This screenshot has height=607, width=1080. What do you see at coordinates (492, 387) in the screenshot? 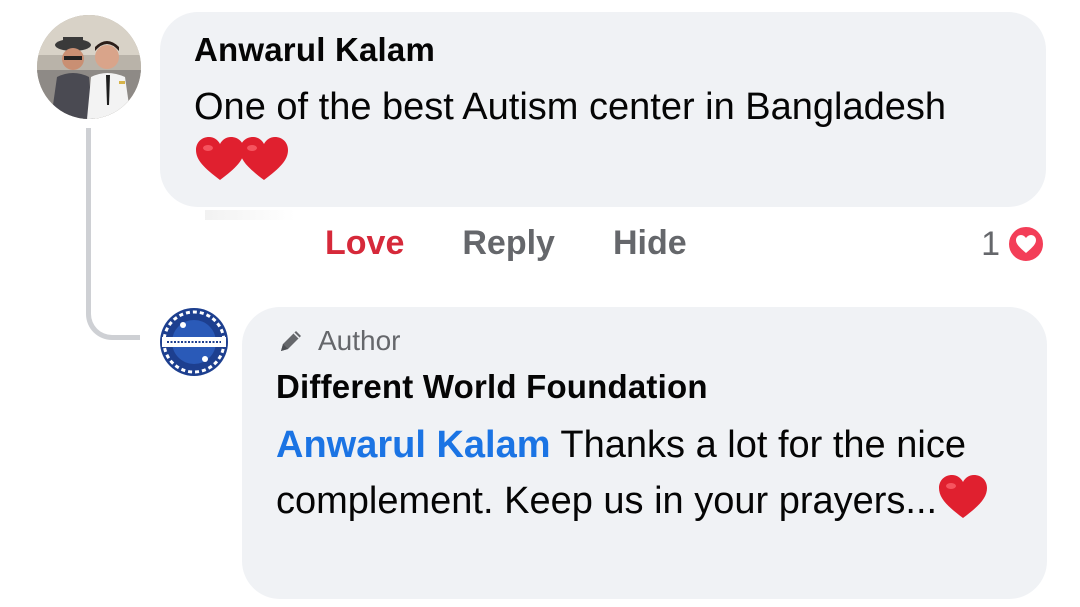
I see `reply-author-name: Different World Foundation` at bounding box center [492, 387].